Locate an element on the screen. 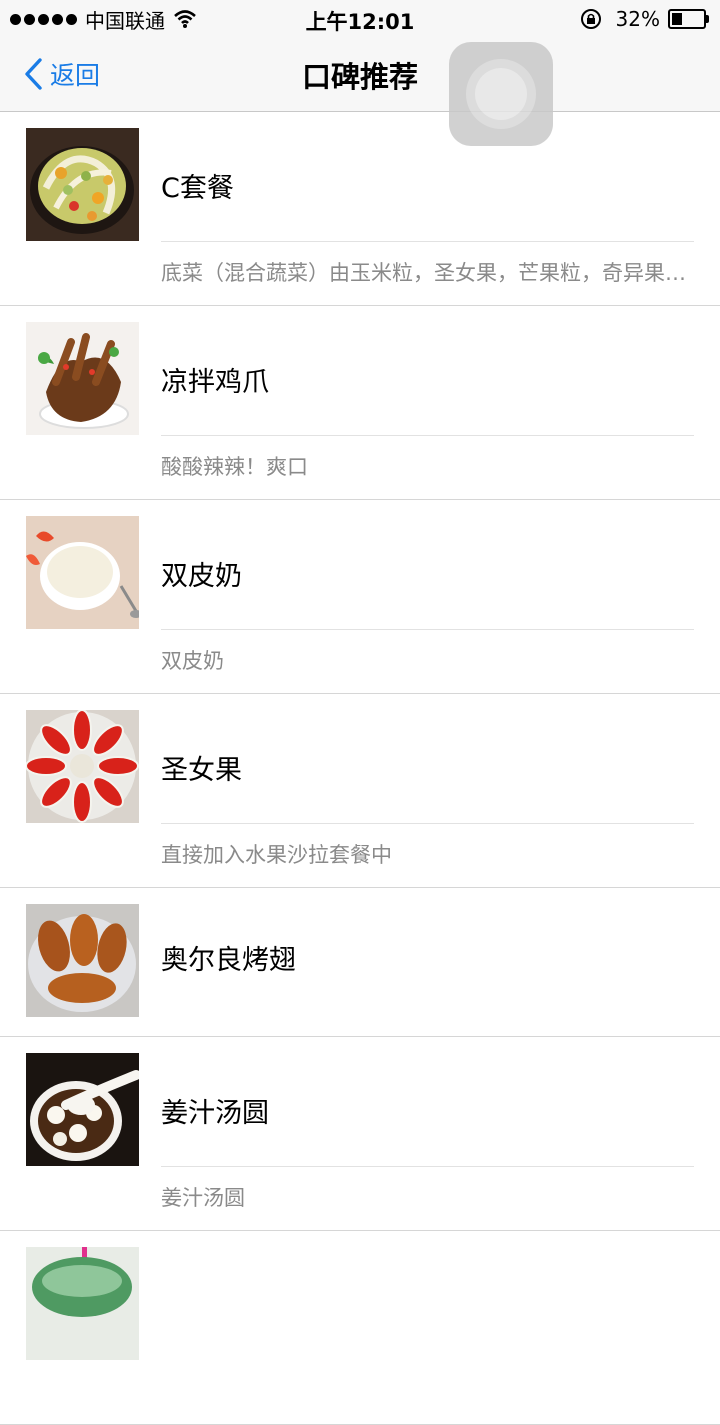  battery-fill is located at coordinates (677, 19).